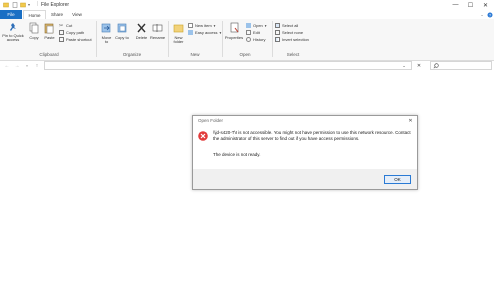 The image size is (494, 300). I want to click on dialog-title: Open Folder, so click(211, 120).